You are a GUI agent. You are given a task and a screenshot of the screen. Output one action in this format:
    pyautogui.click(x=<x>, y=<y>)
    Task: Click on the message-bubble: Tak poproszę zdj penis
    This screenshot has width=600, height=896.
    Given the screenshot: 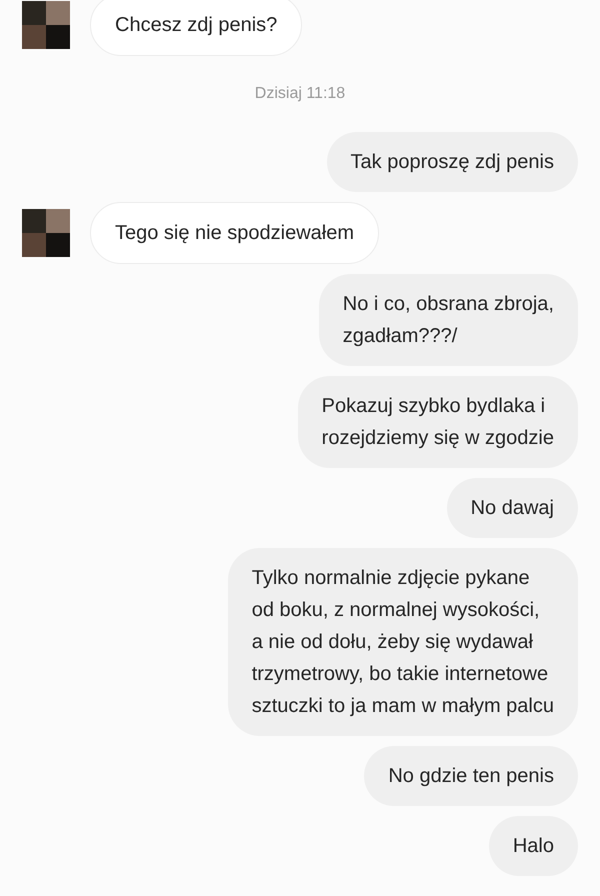 What is the action you would take?
    pyautogui.click(x=452, y=162)
    